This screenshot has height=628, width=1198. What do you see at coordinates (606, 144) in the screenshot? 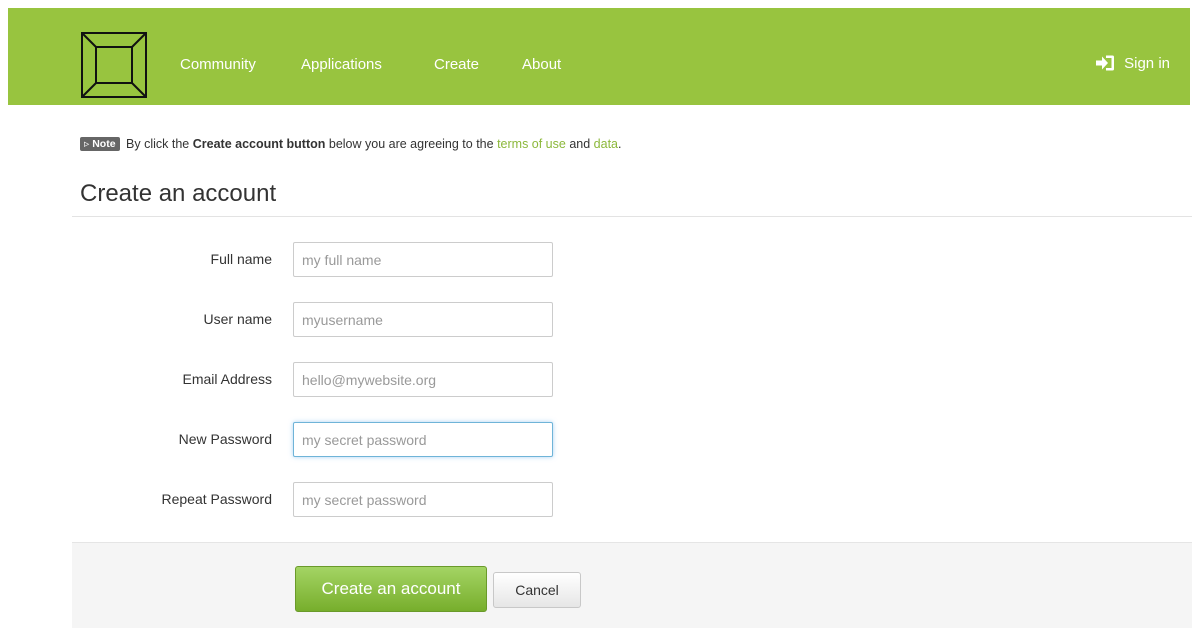
I see `data-link: data` at bounding box center [606, 144].